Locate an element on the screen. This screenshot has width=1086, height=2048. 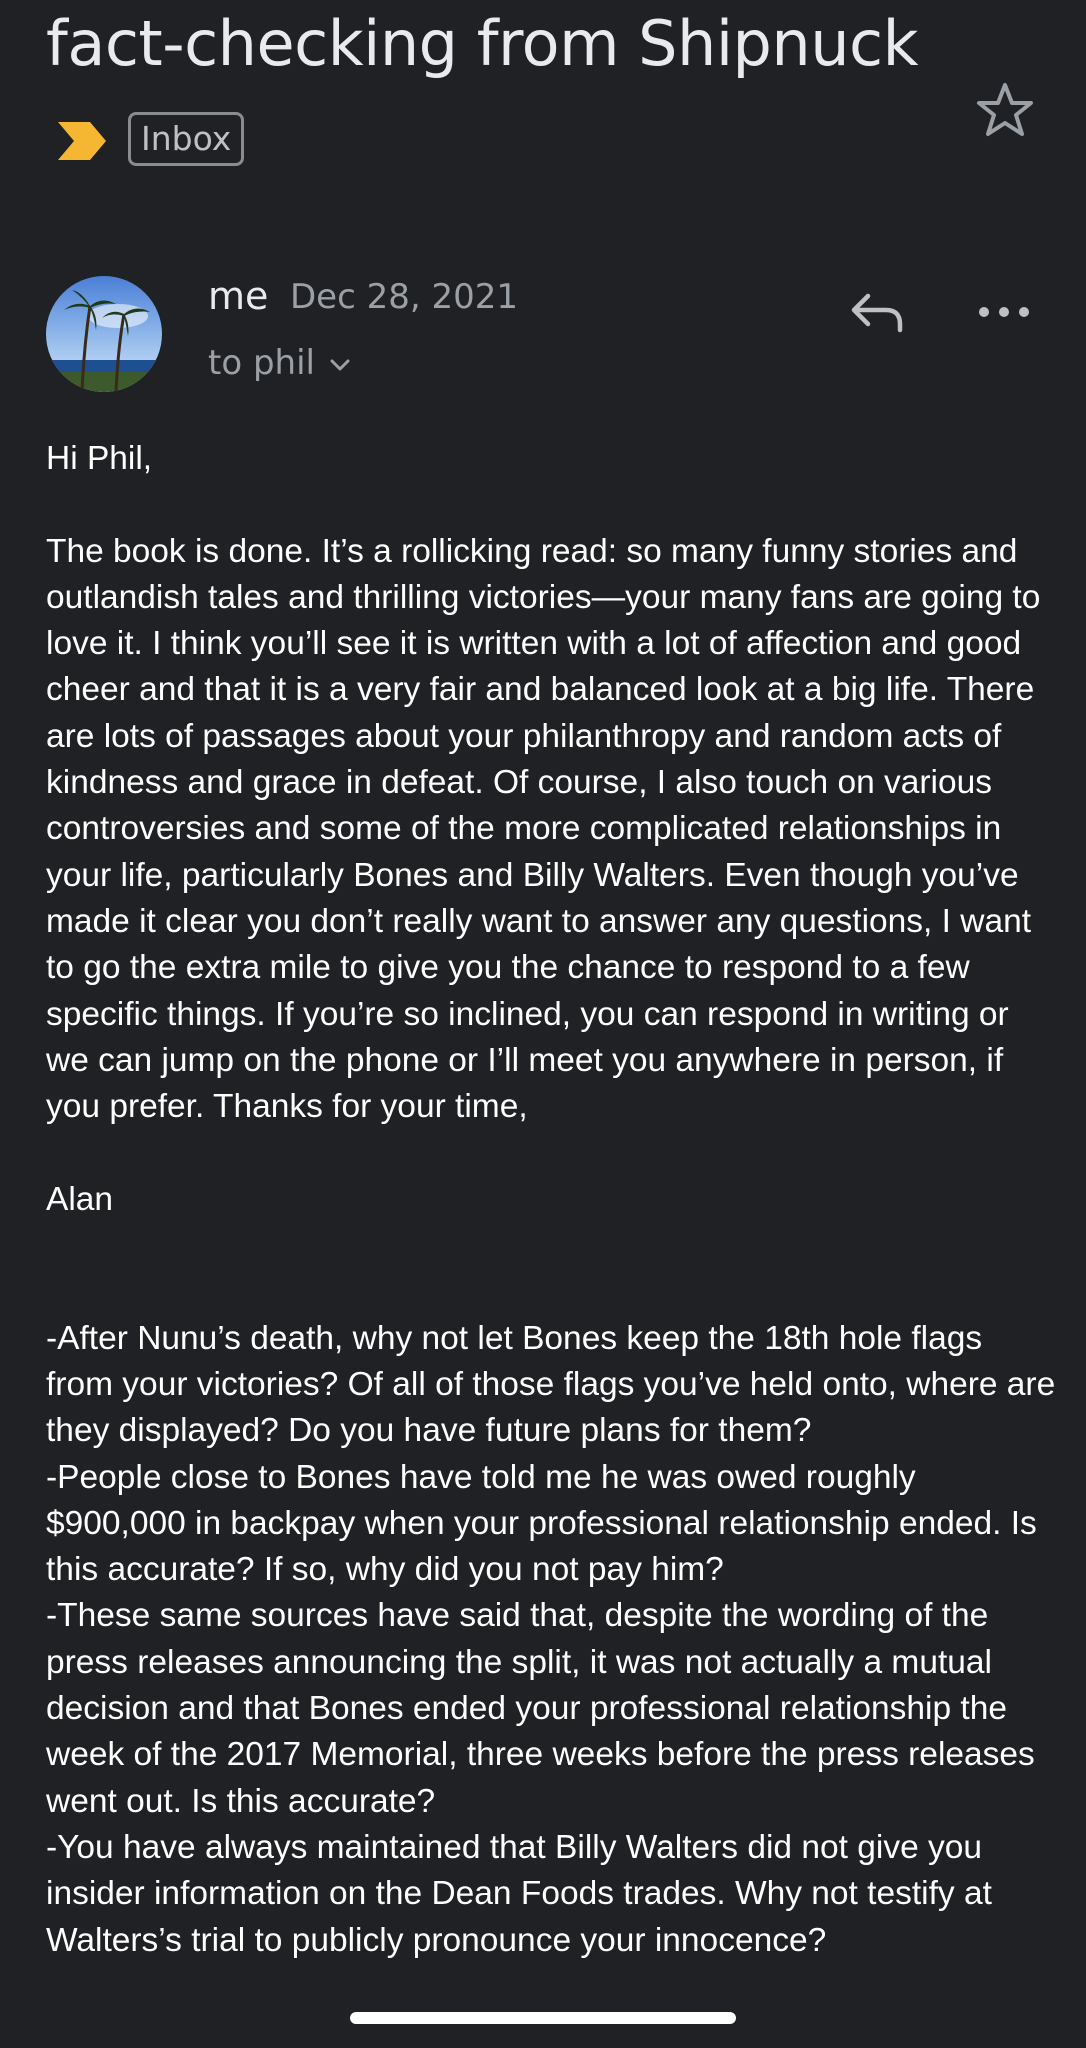
recipient-label: to phil is located at coordinates (261, 363).